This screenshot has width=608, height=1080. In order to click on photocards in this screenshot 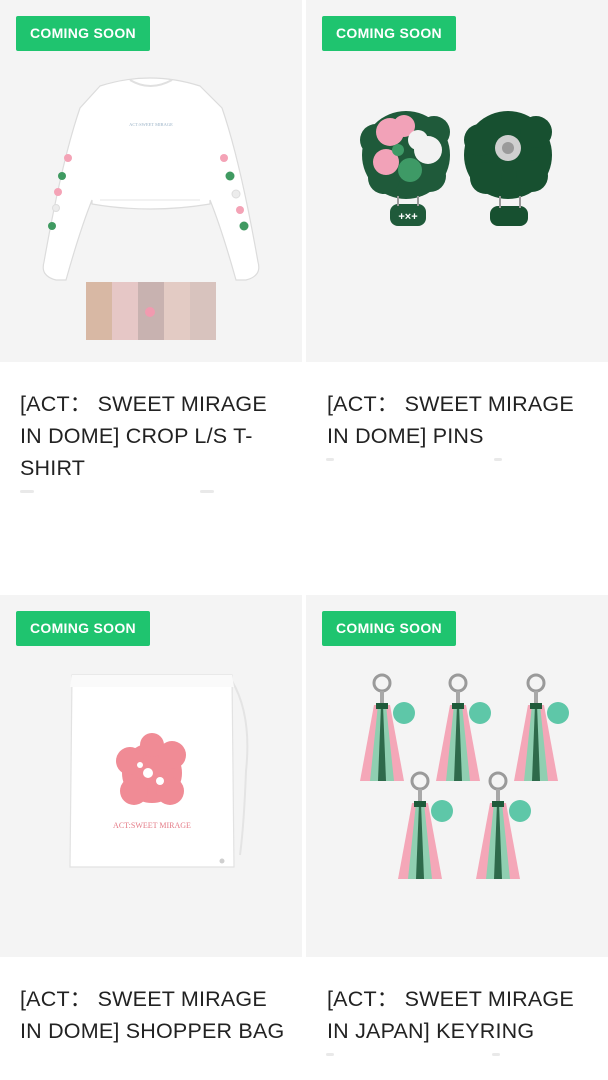, I will do `click(151, 311)`.